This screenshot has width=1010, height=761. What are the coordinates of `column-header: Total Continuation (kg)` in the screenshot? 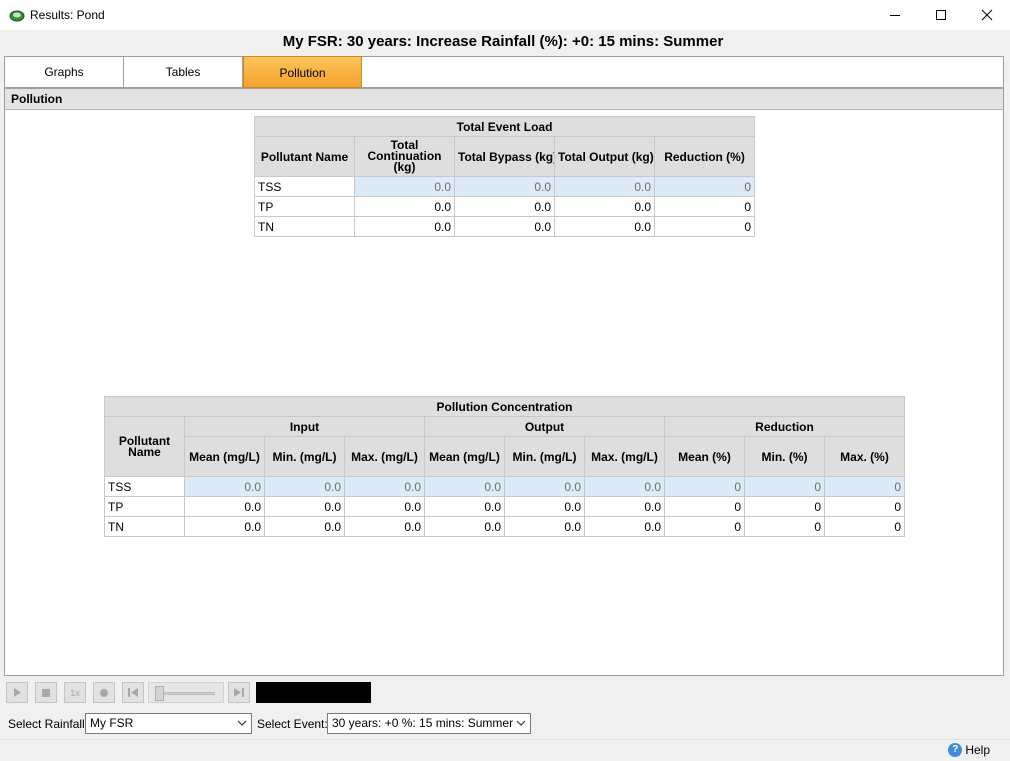 It's located at (404, 156).